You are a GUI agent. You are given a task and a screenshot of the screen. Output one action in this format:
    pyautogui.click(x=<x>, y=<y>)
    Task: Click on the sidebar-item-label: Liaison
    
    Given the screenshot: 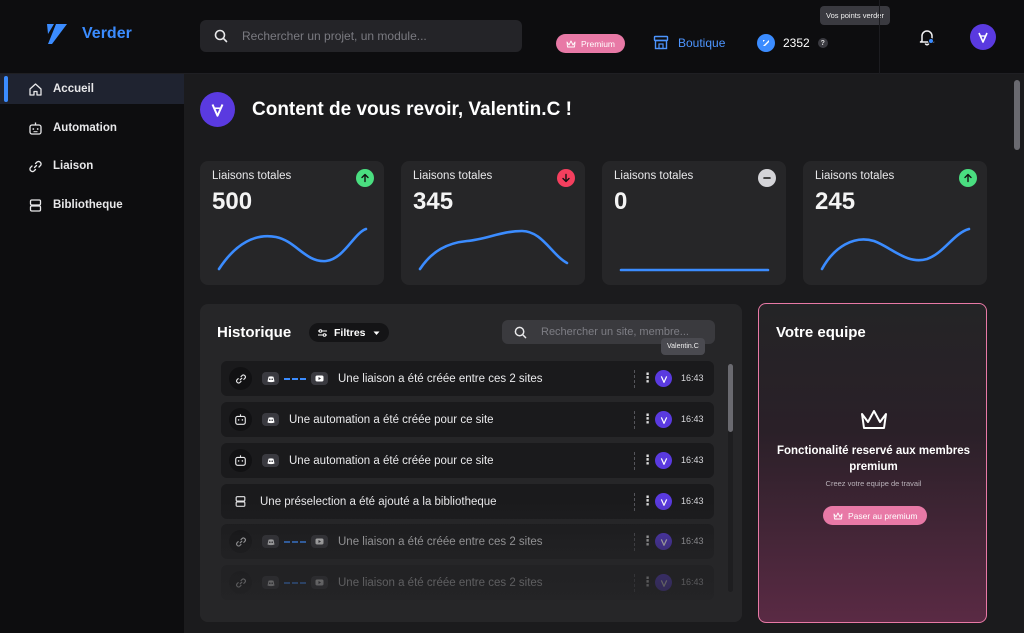 What is the action you would take?
    pyautogui.click(x=73, y=166)
    